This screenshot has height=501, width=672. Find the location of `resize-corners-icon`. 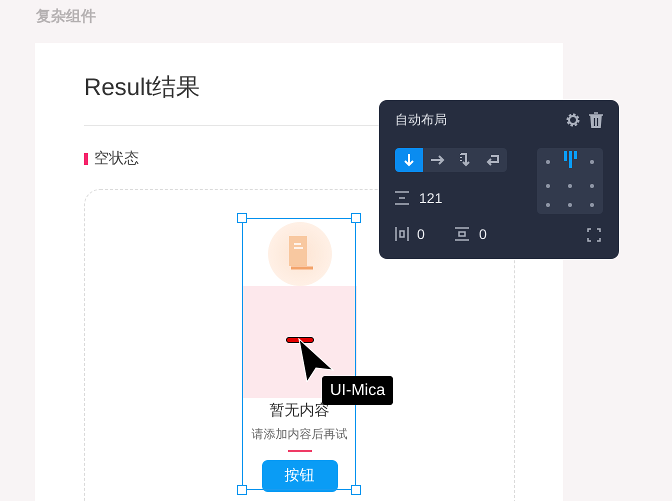

resize-corners-icon is located at coordinates (594, 235).